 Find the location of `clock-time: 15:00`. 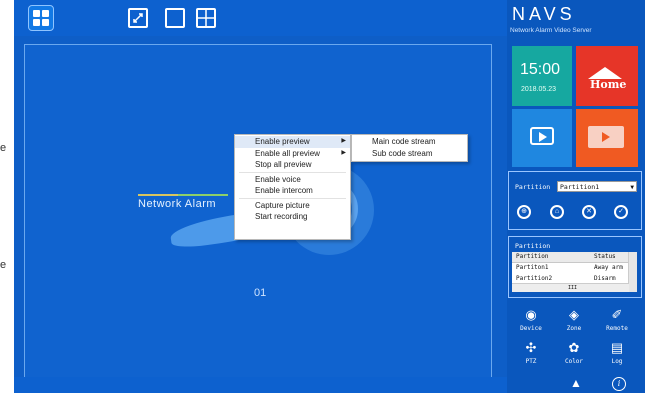

clock-time: 15:00 is located at coordinates (540, 69).